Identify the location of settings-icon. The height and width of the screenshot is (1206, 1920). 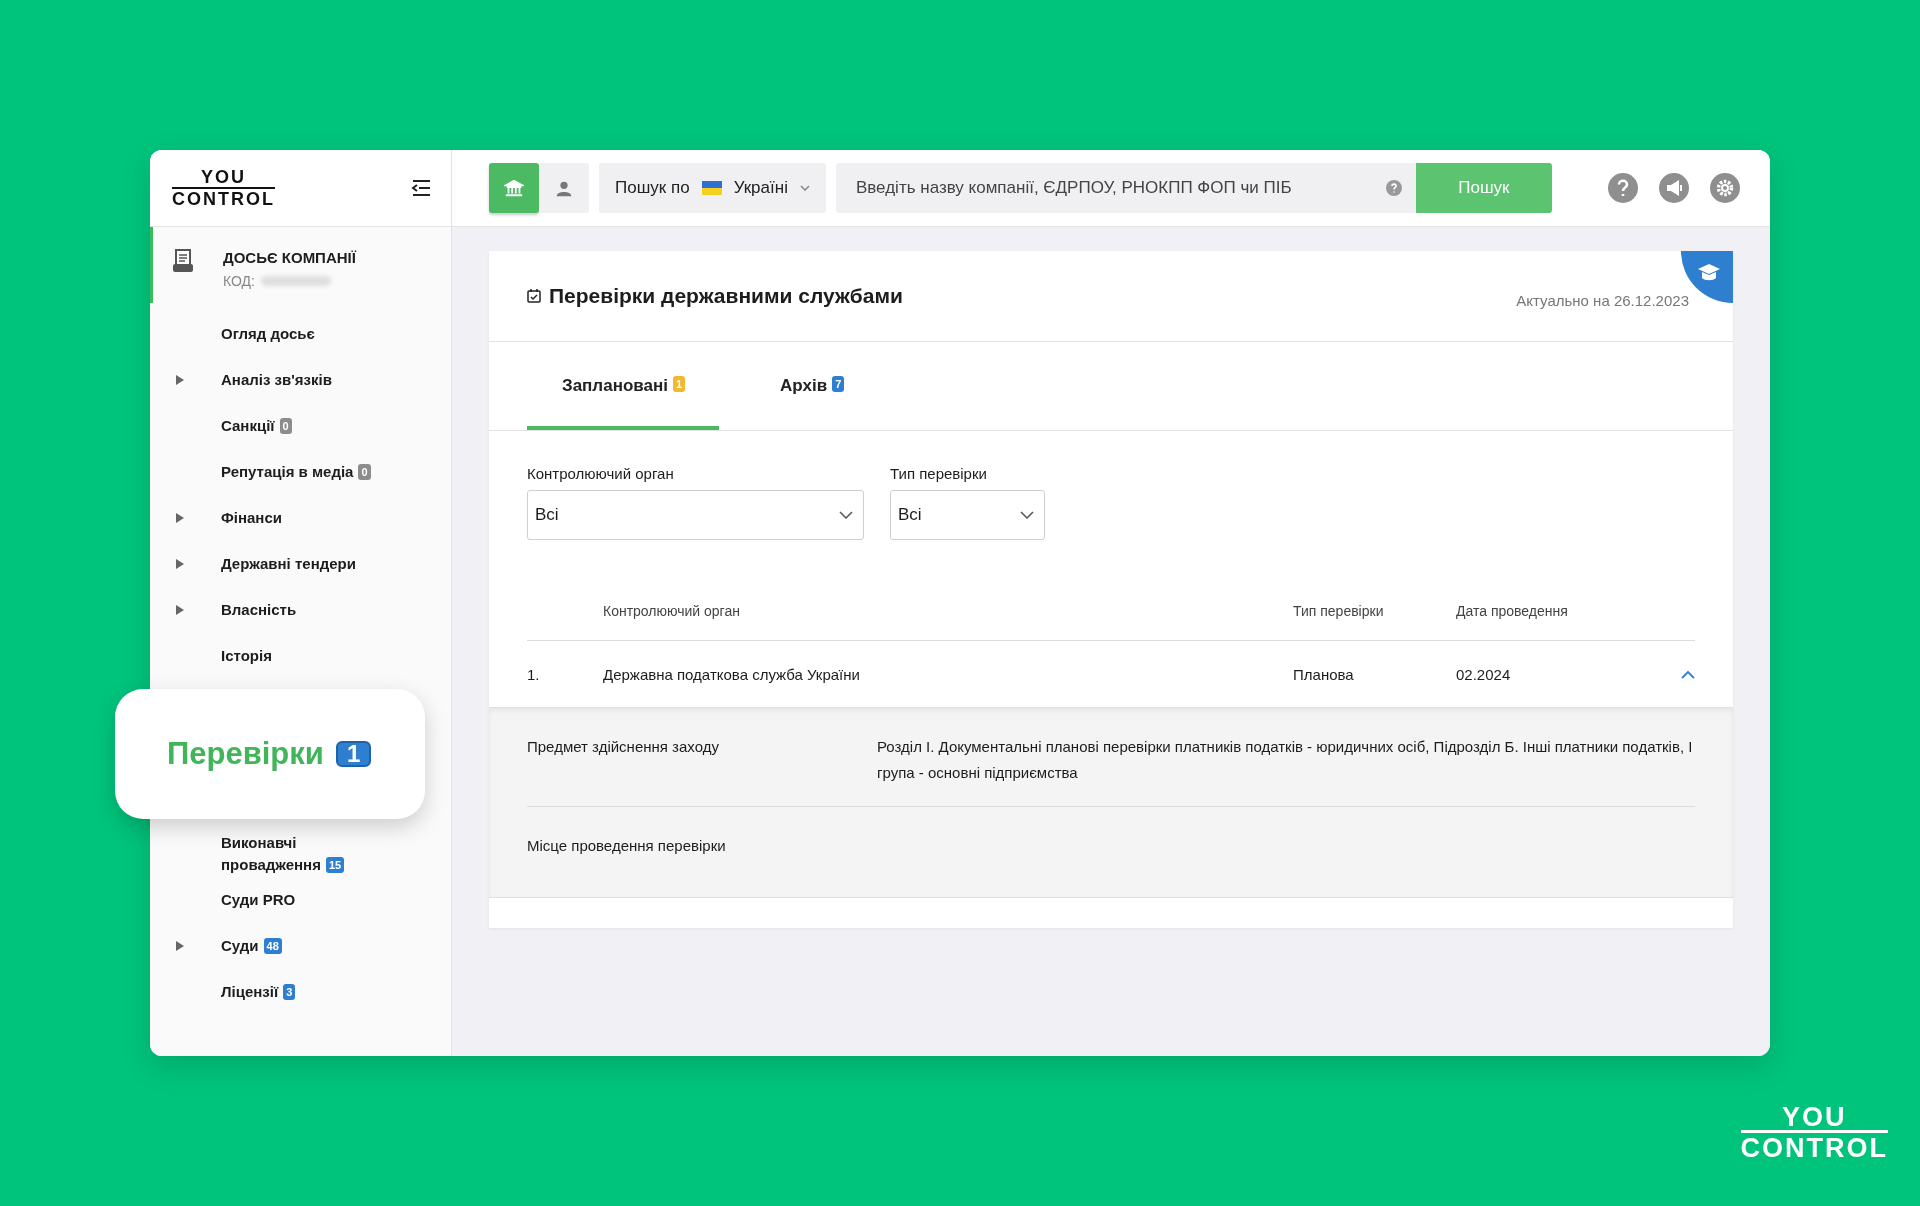
(1725, 188).